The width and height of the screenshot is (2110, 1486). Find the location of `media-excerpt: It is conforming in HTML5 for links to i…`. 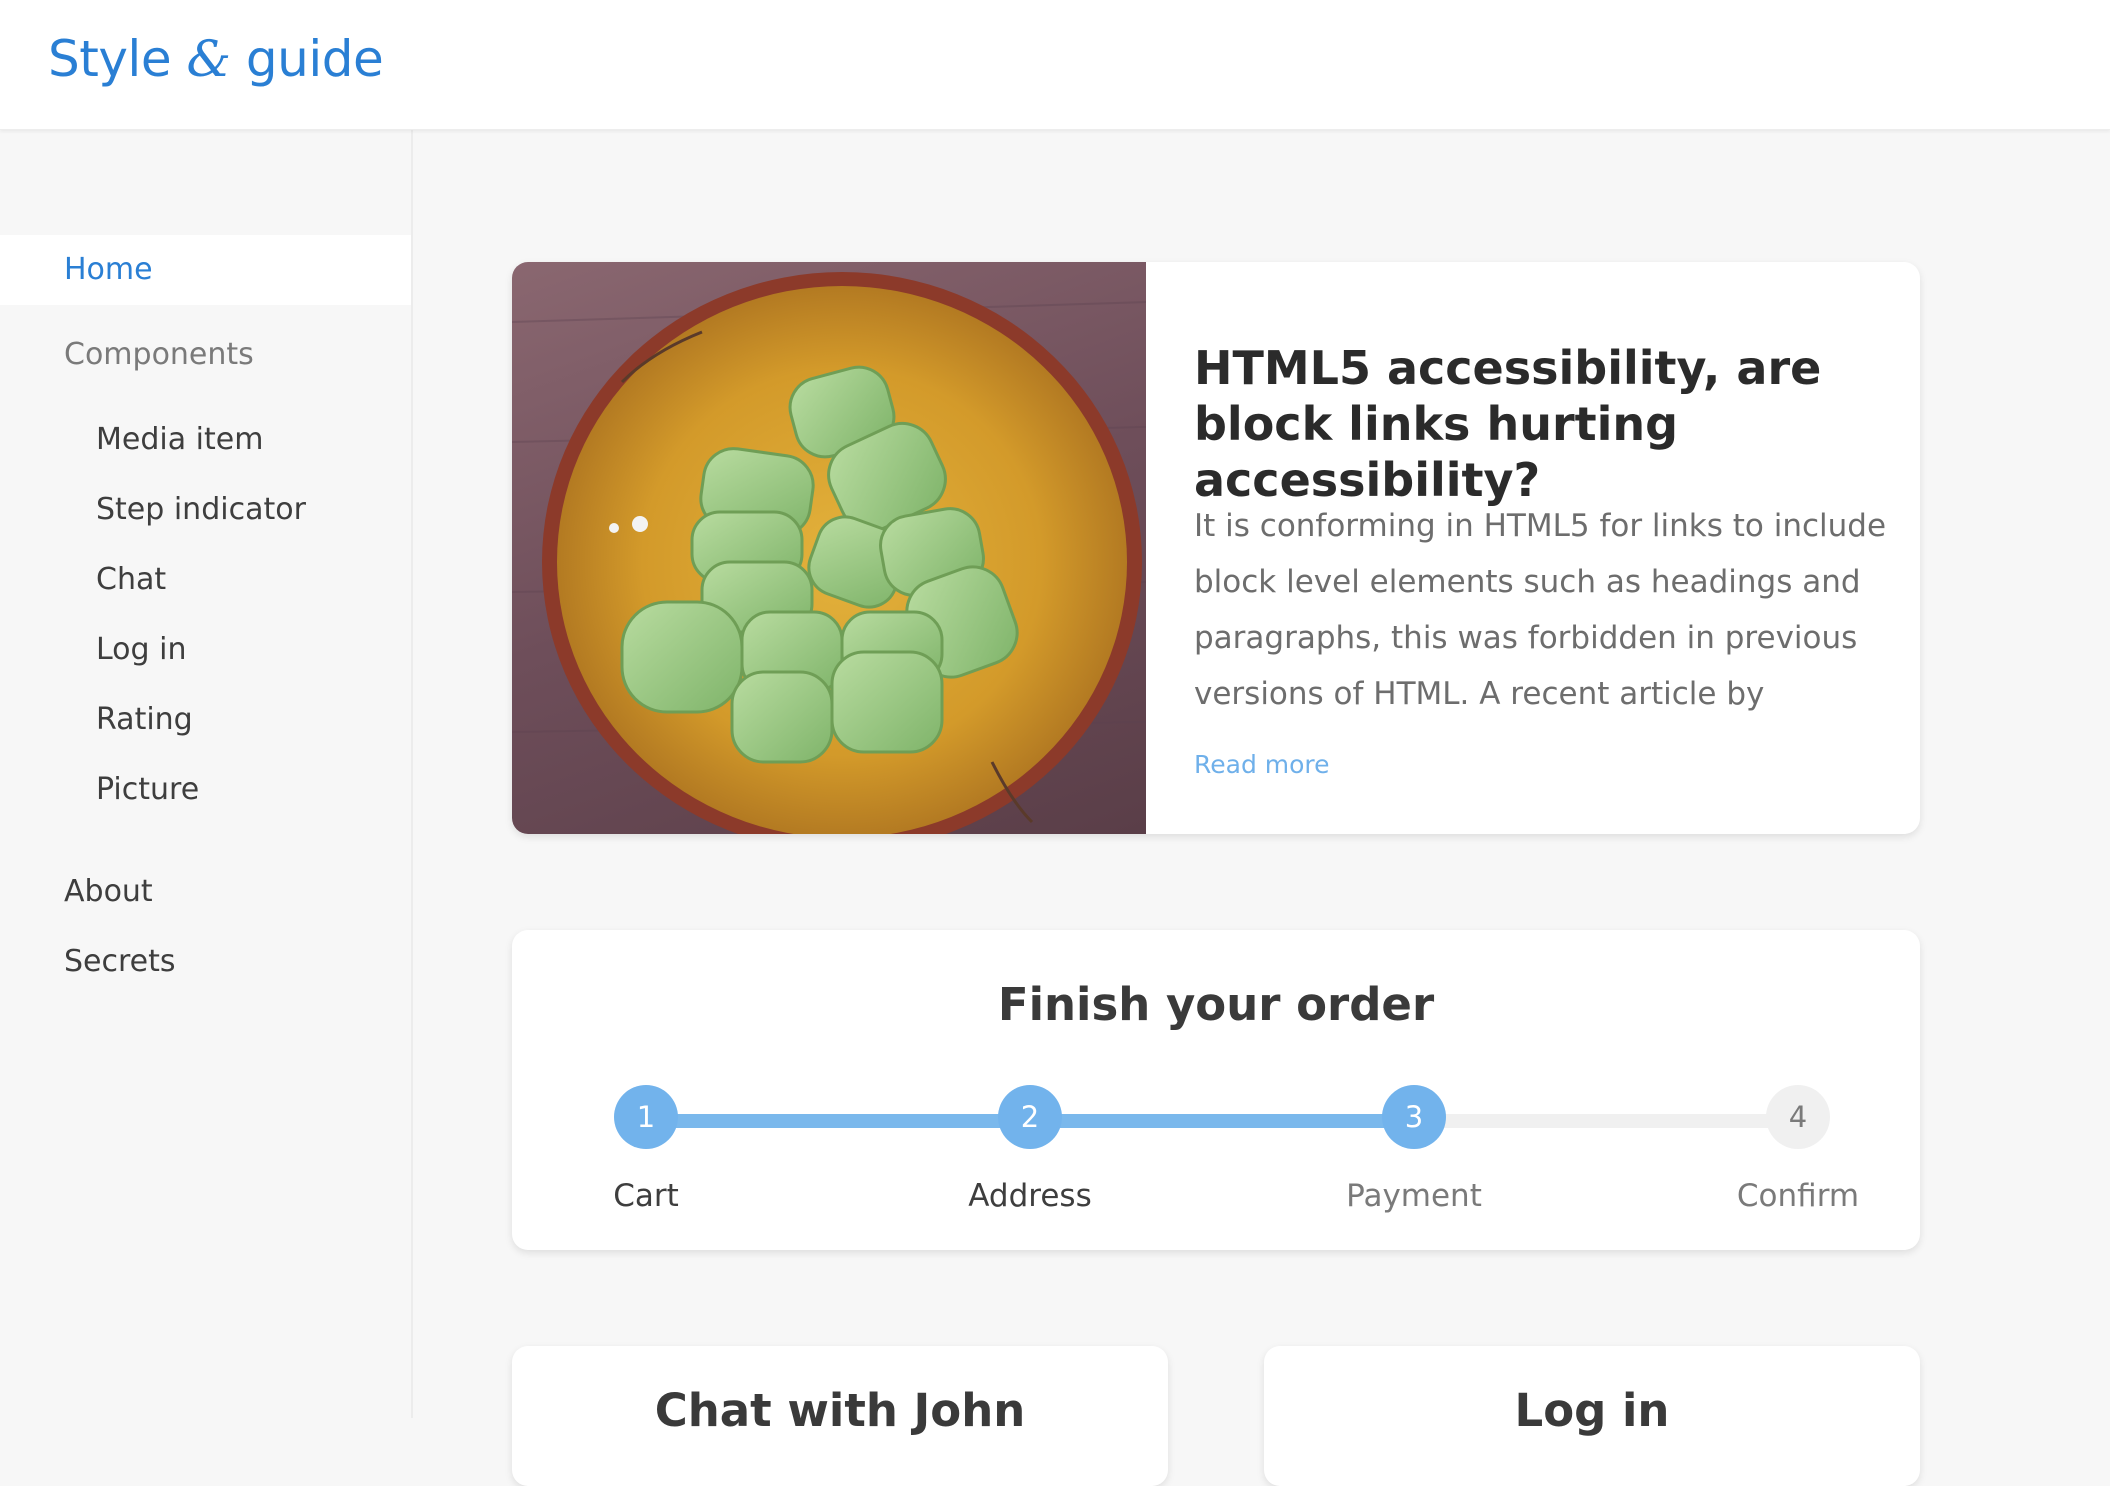

media-excerpt: It is conforming in HTML5 for links to i… is located at coordinates (1540, 610).